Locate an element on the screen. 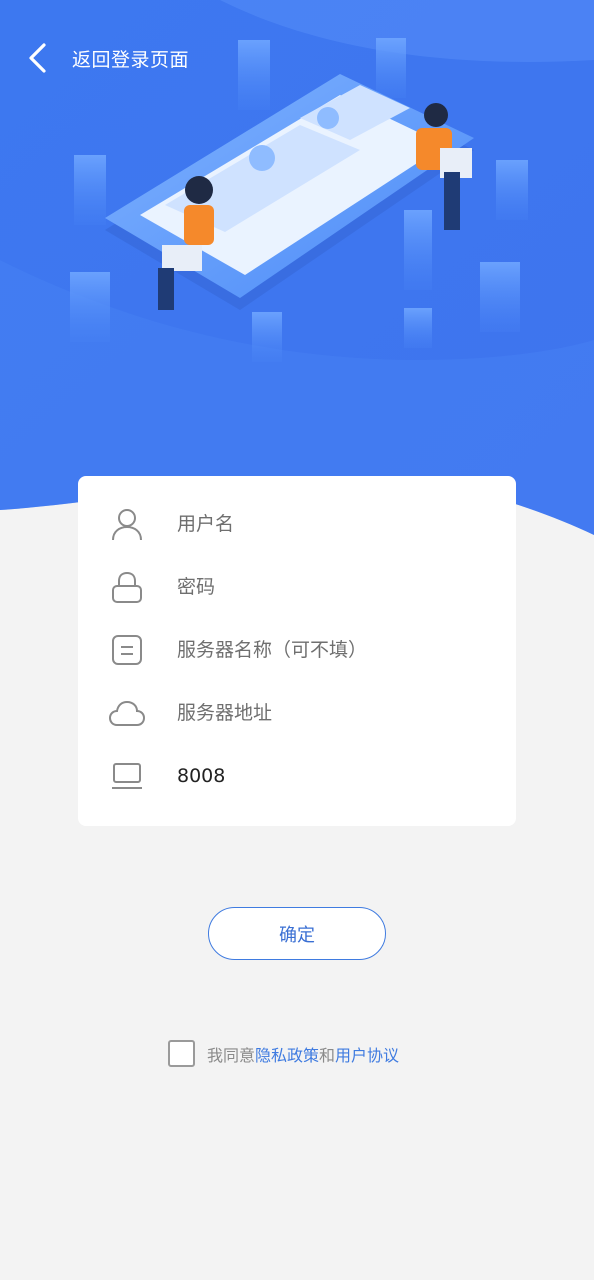 The image size is (594, 1280). port-input is located at coordinates (337, 775).